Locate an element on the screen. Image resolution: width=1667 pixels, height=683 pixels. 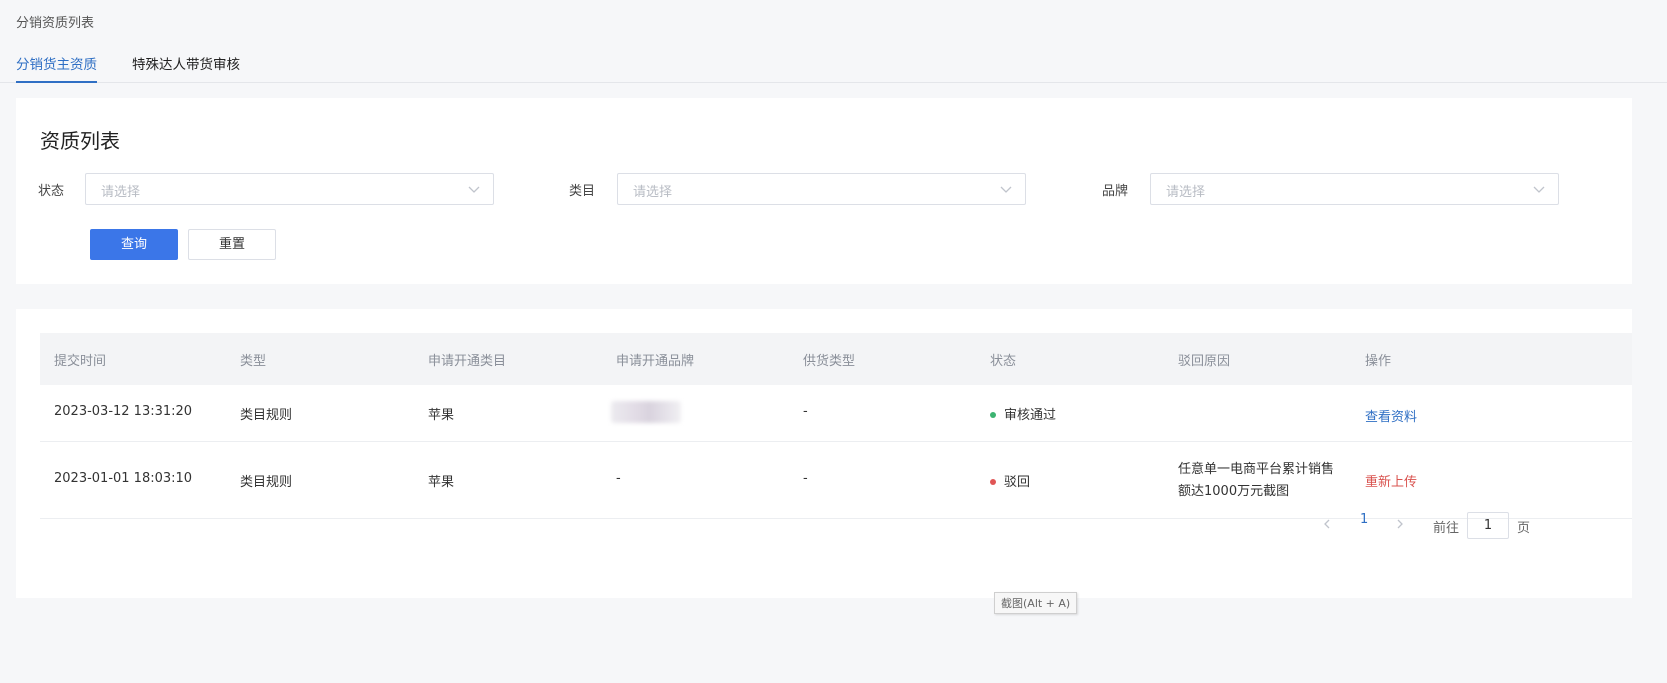
status-text: 审核通过 is located at coordinates (1030, 415).